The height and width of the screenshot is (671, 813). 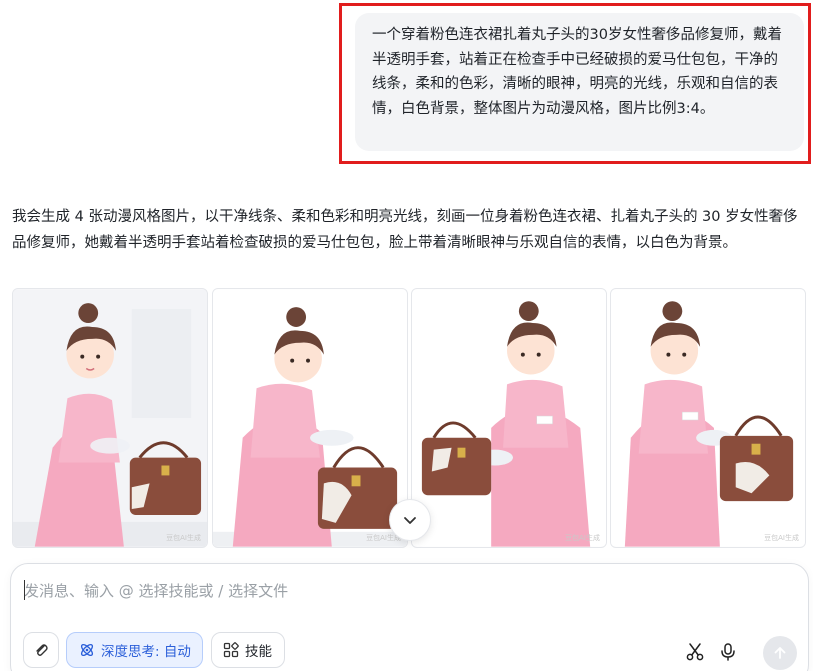 I want to click on grid-icon, so click(x=231, y=650).